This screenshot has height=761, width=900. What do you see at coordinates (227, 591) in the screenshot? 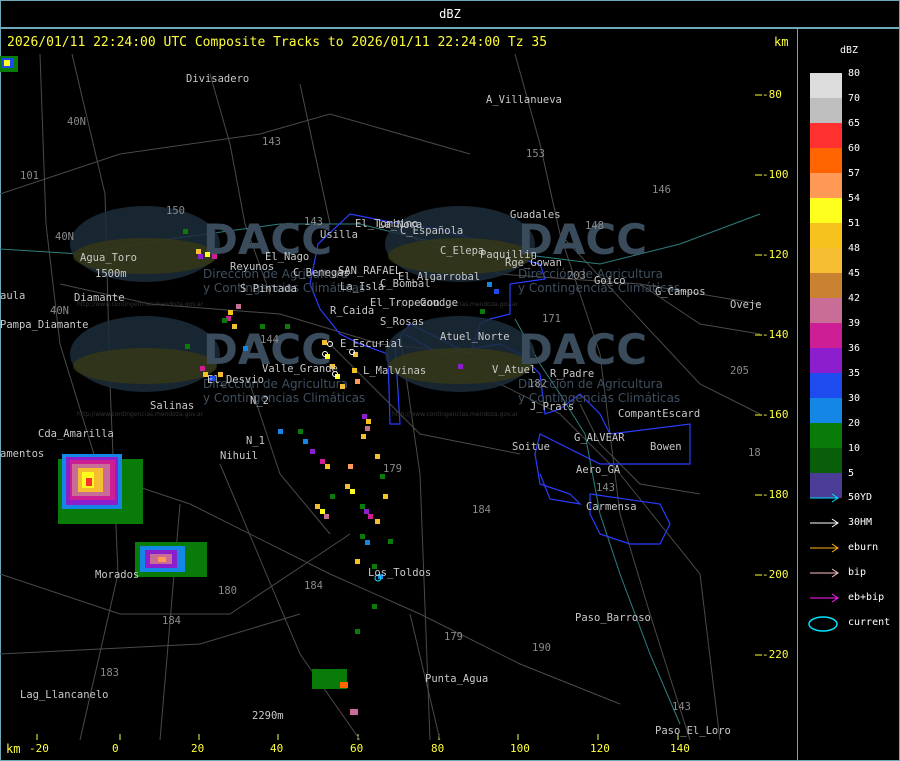
I see `route-number: 180` at bounding box center [227, 591].